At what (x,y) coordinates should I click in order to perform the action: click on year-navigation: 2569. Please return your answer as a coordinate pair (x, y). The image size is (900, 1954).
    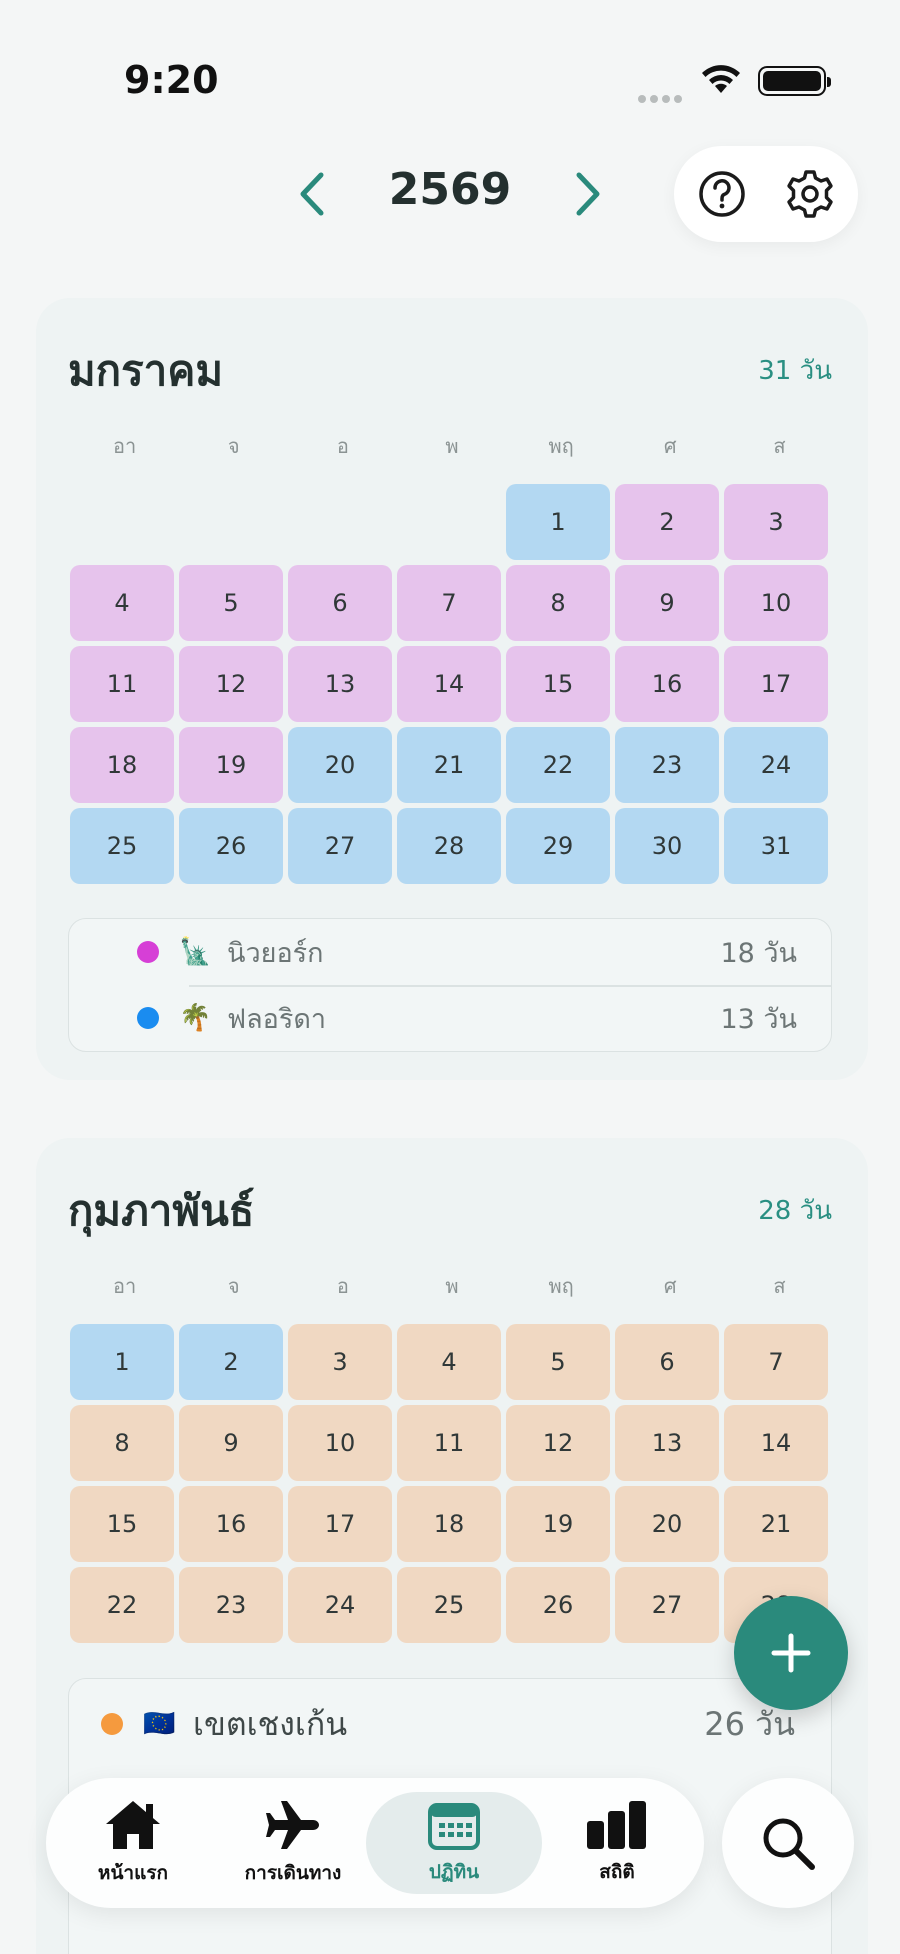
    Looking at the image, I should click on (450, 194).